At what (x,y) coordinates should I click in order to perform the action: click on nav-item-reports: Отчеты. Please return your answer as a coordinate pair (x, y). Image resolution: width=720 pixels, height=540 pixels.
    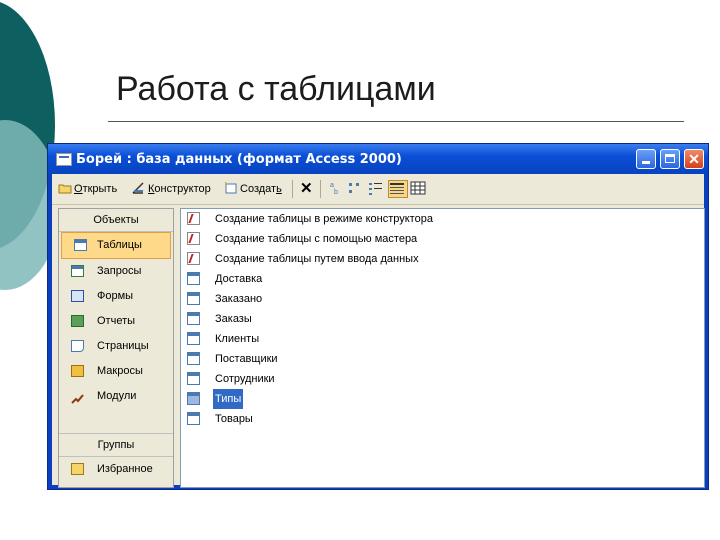
    Looking at the image, I should click on (116, 321).